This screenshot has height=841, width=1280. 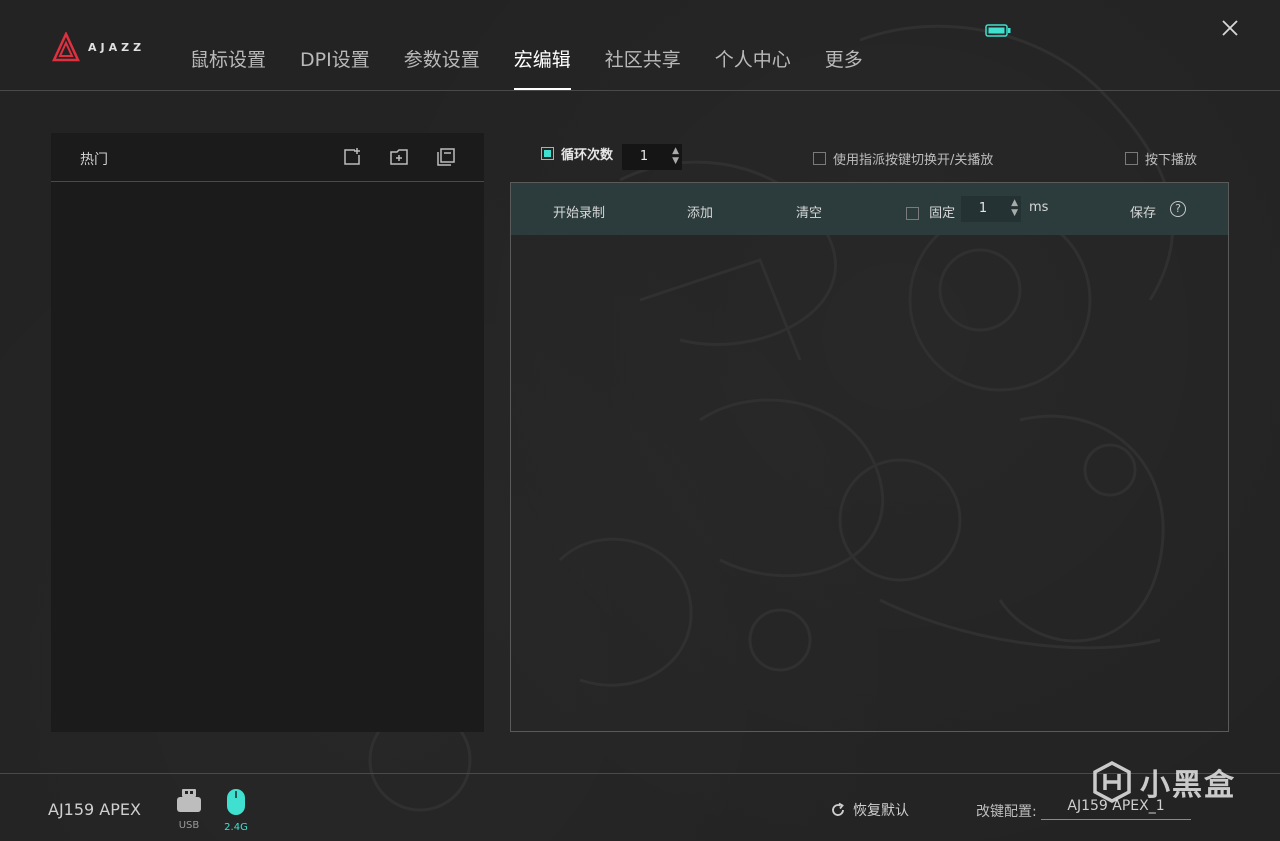 I want to click on refresh-icon, so click(x=838, y=809).